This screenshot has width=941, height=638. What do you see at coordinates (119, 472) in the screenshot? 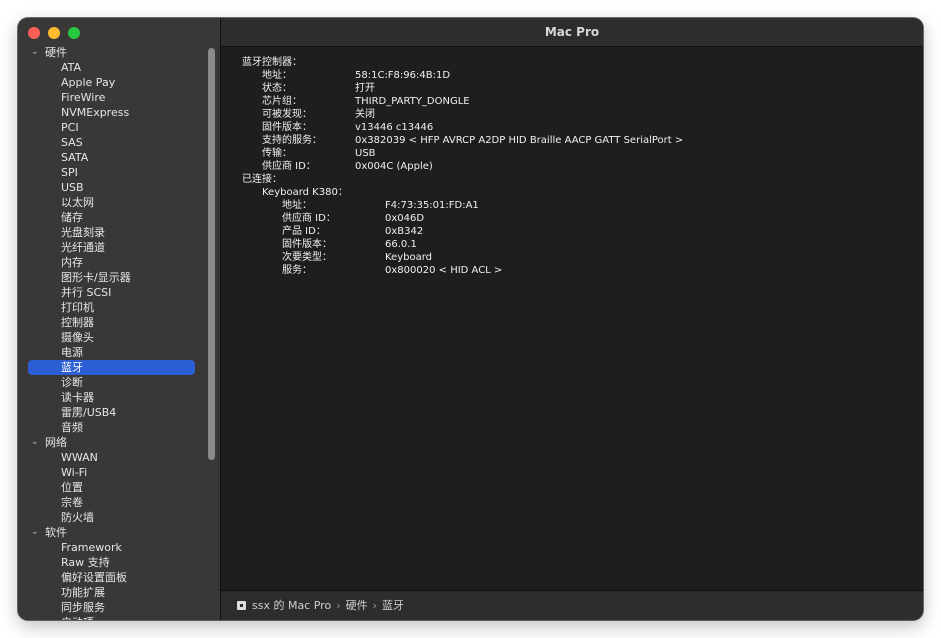
I see `sidebar-item: Wi-Fi` at bounding box center [119, 472].